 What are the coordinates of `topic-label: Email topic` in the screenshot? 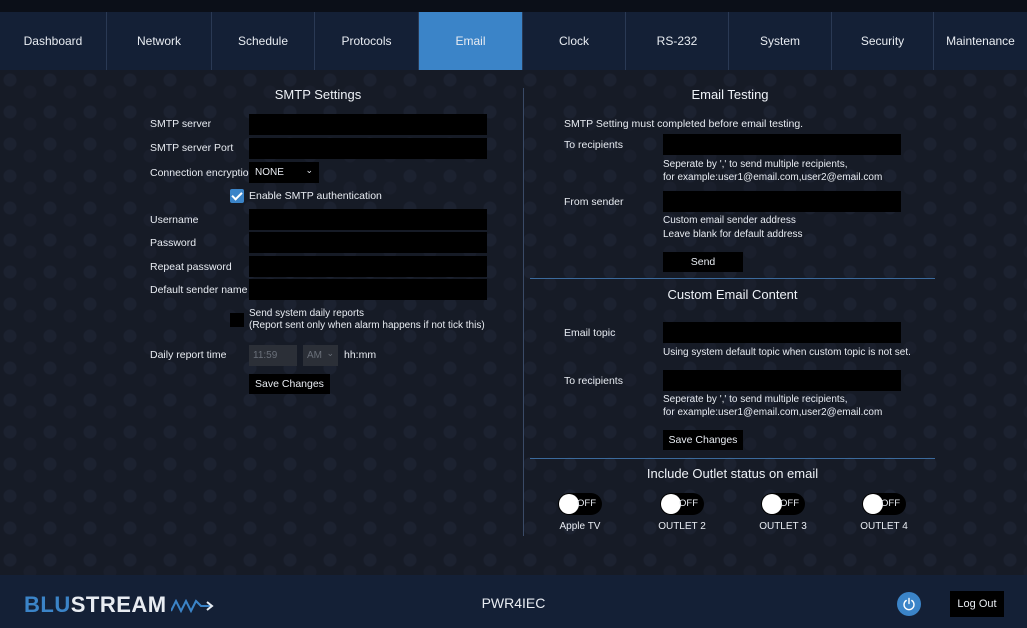 It's located at (590, 333).